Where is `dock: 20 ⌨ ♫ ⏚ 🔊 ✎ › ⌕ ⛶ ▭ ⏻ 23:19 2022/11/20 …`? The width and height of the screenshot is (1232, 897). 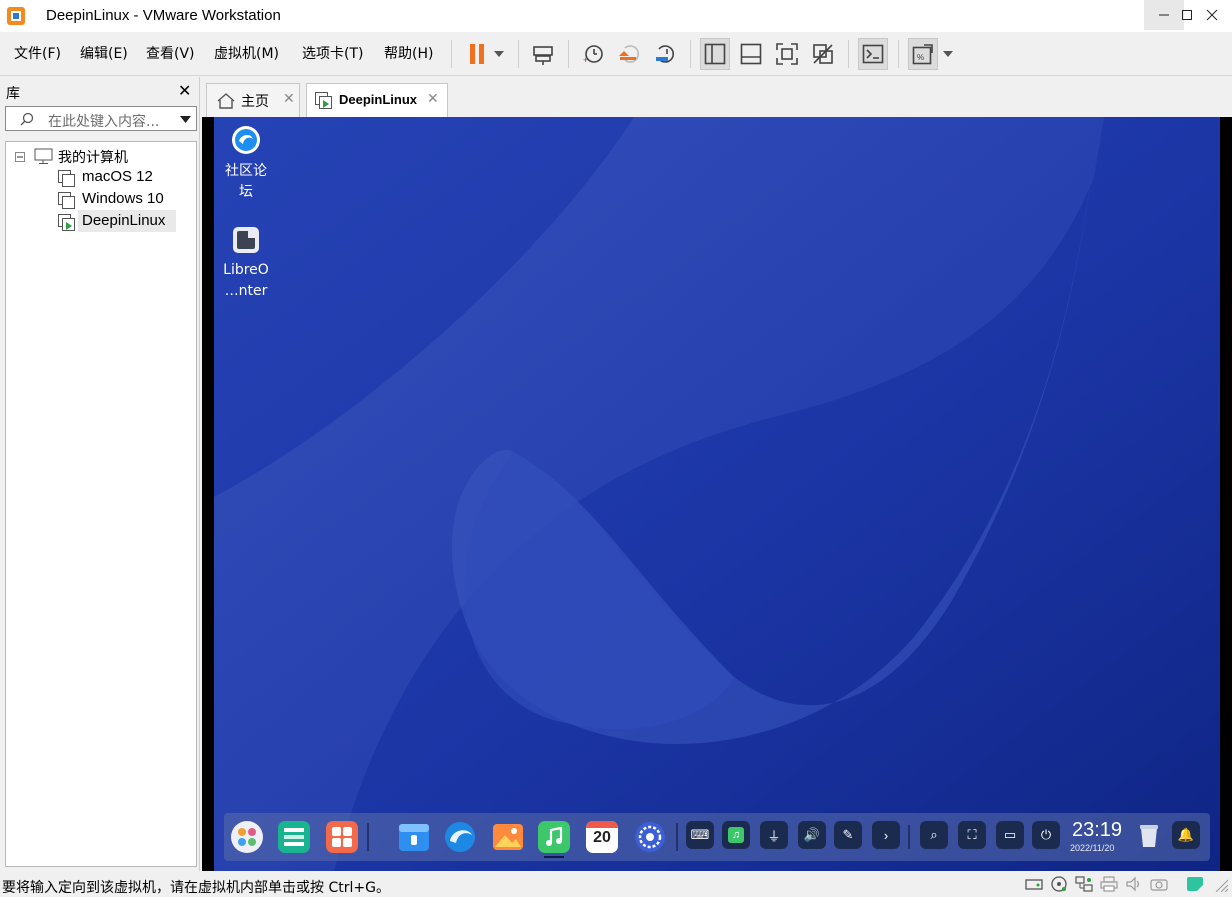
dock: 20 ⌨ ♫ ⏚ 🔊 ✎ › ⌕ ⛶ ▭ ⏻ 23:19 2022/11/20 … is located at coordinates (717, 837).